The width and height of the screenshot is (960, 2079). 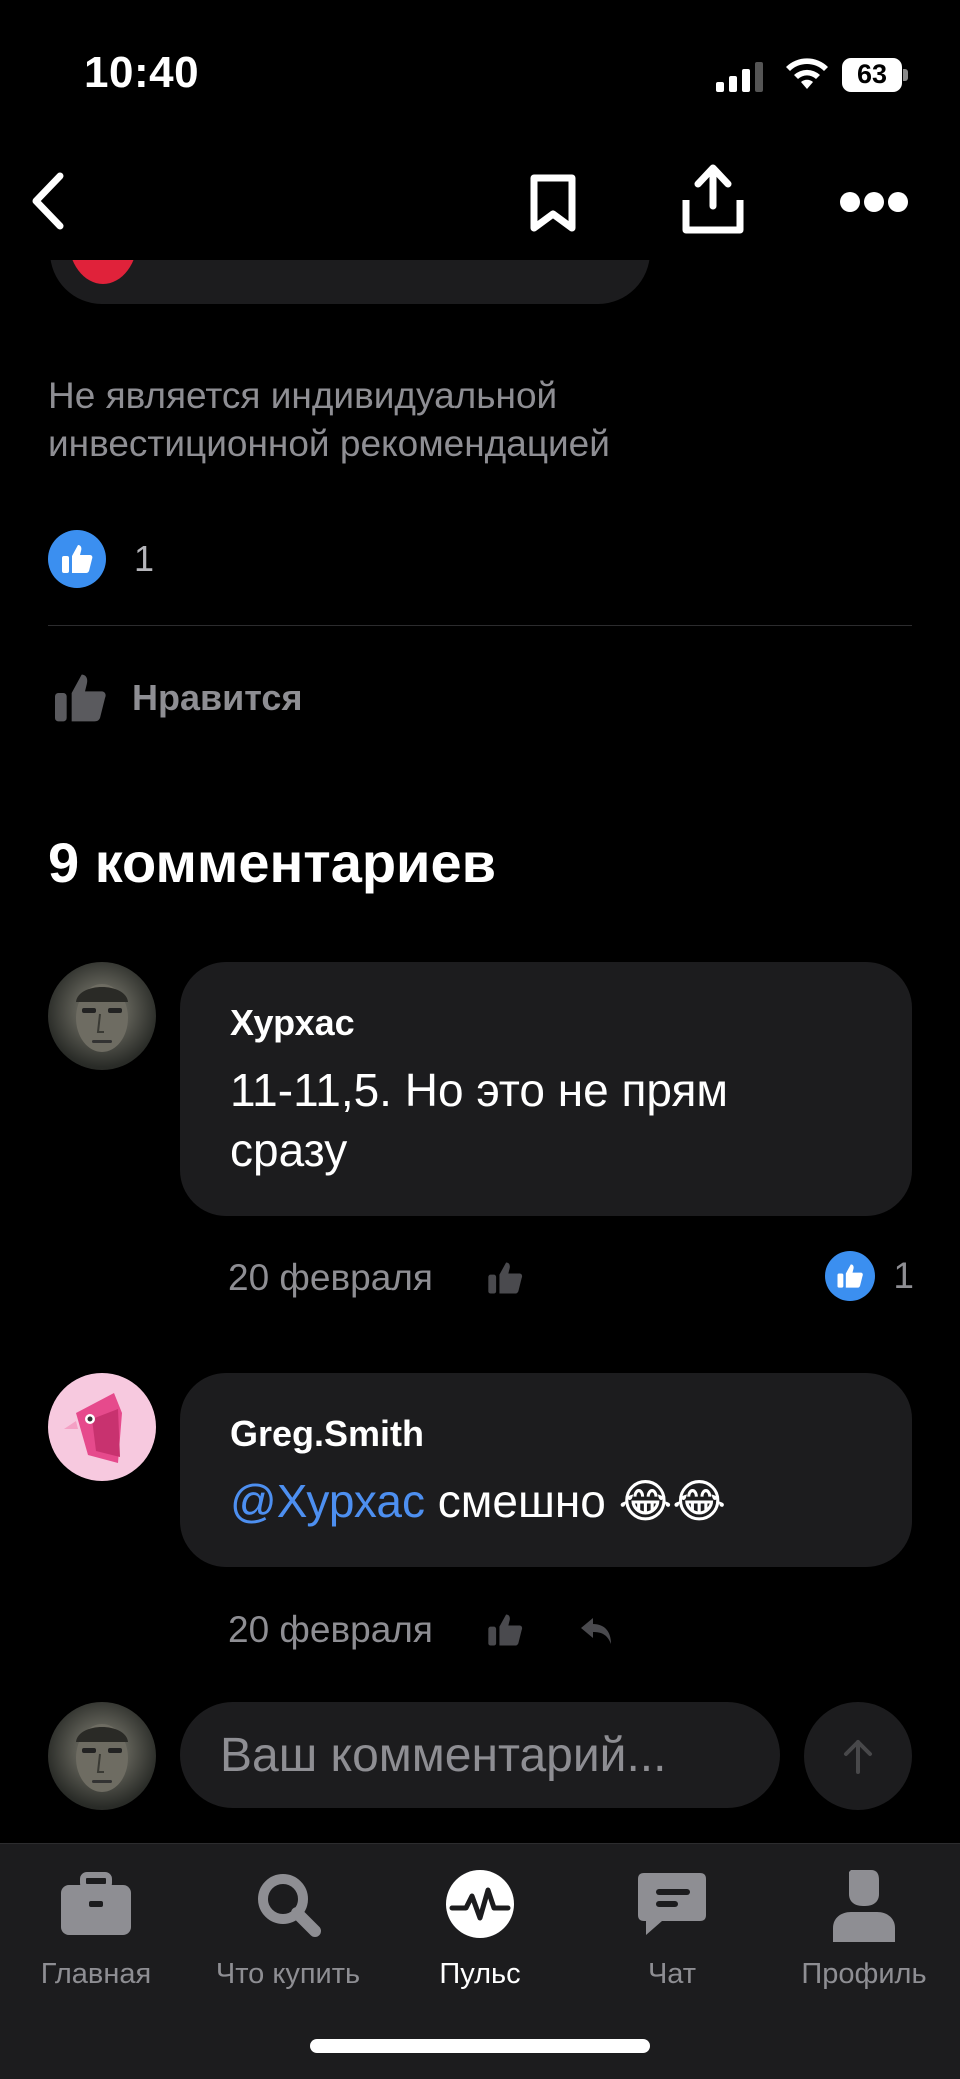 What do you see at coordinates (327, 1434) in the screenshot?
I see `comment-author: Greg.Smith` at bounding box center [327, 1434].